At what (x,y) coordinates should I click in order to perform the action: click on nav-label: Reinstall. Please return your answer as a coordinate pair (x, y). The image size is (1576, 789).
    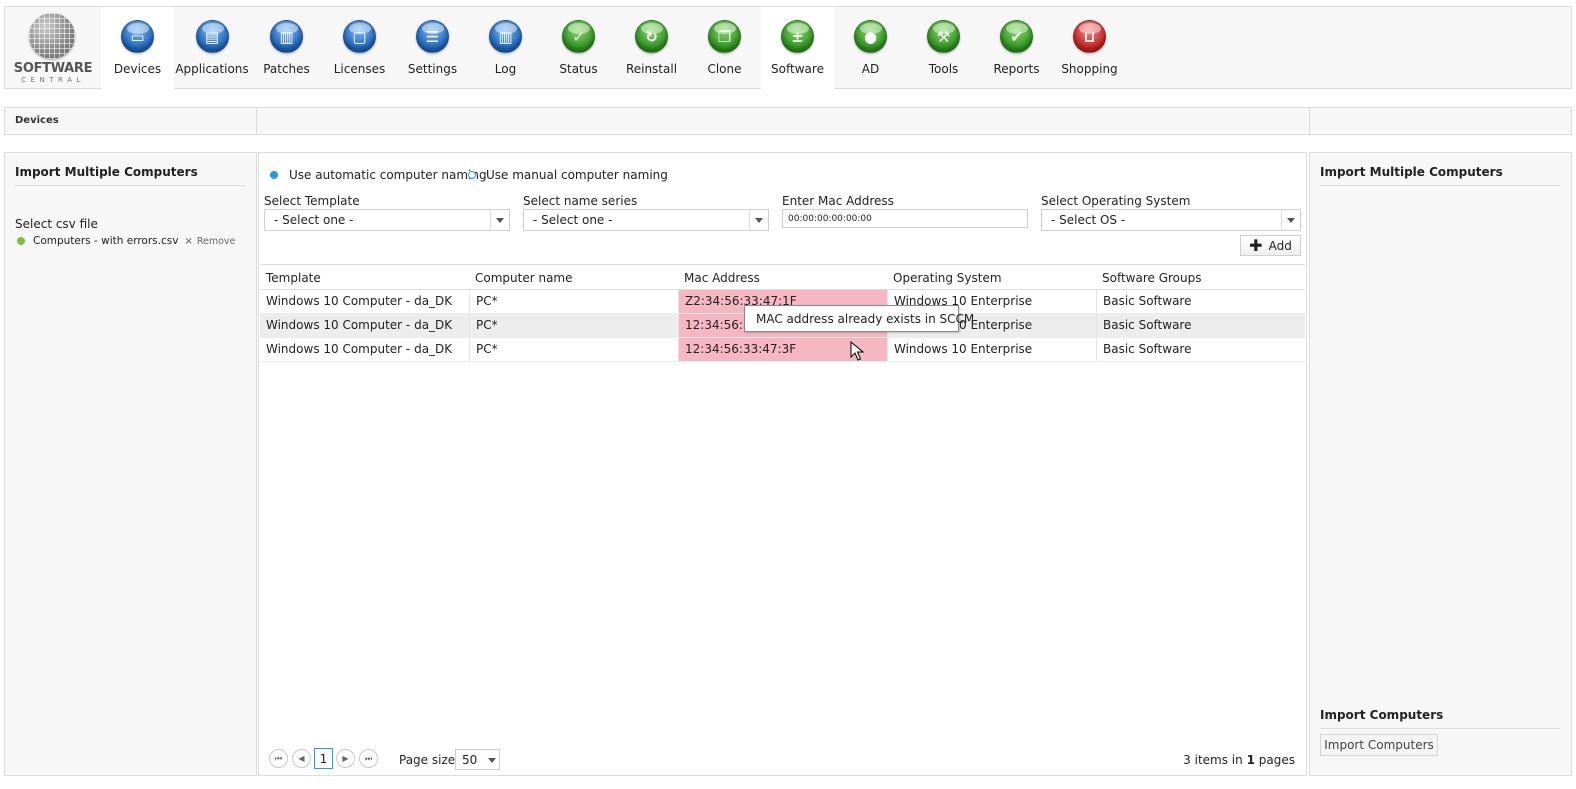
    Looking at the image, I should click on (651, 69).